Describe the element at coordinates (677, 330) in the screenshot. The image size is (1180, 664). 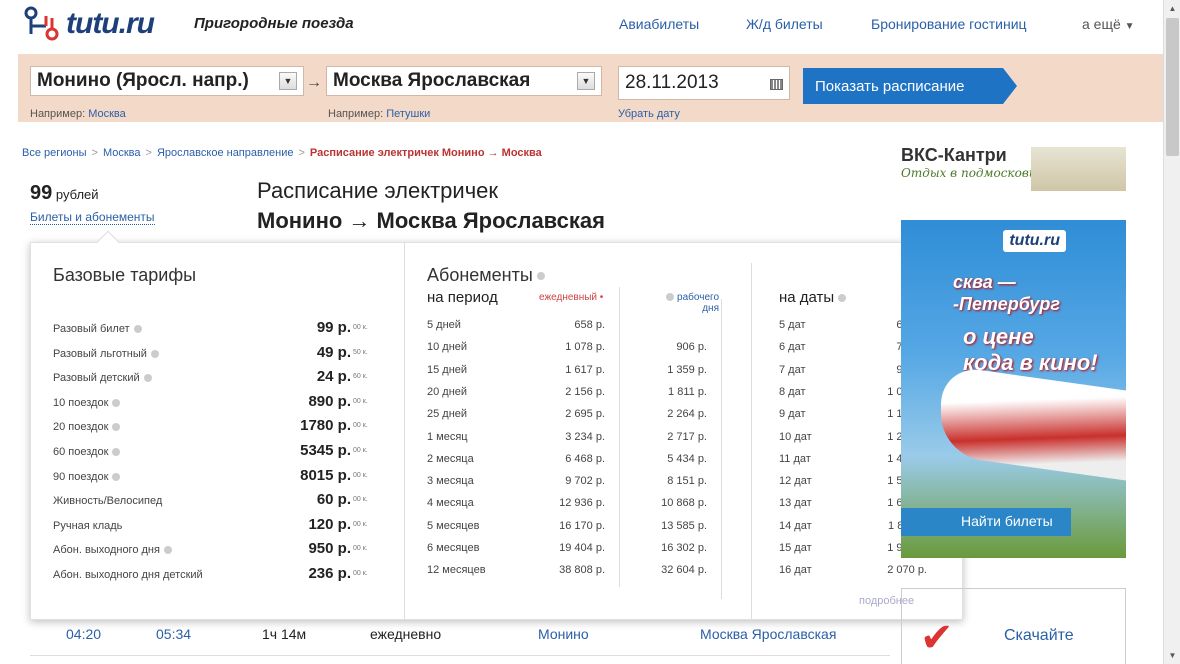
I see `table-row: 5 дней658 р.5 дат647 р.` at that location.